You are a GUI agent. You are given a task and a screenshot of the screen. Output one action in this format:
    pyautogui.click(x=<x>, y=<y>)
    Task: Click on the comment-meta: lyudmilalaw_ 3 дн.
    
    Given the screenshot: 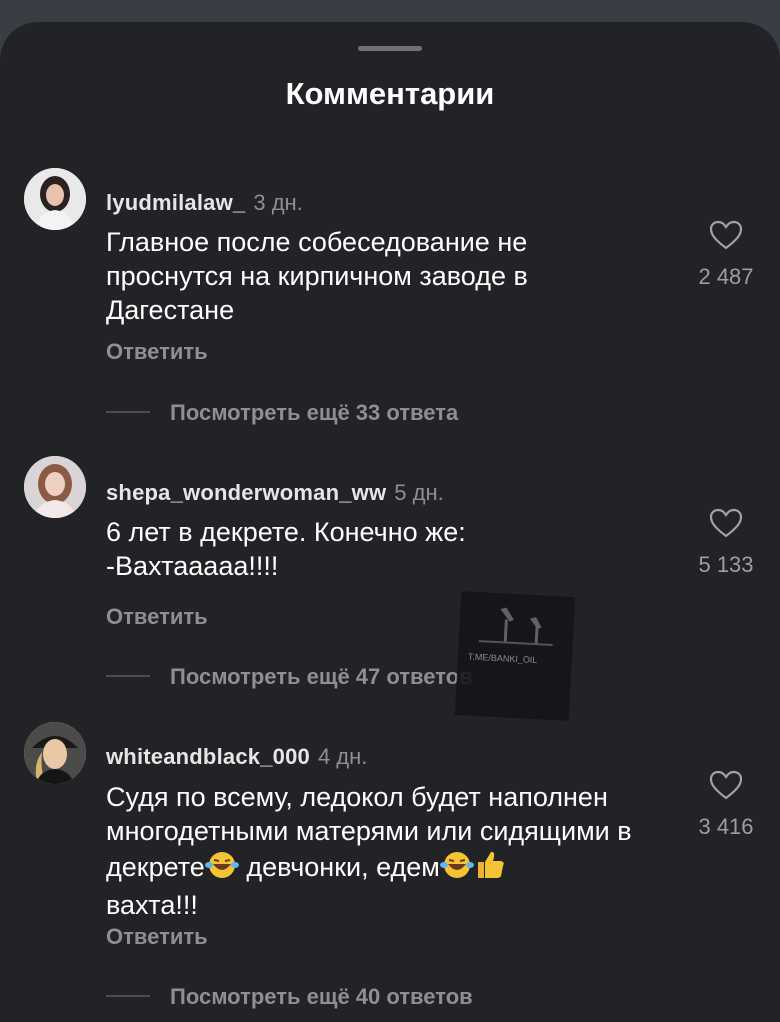 What is the action you would take?
    pyautogui.click(x=204, y=203)
    